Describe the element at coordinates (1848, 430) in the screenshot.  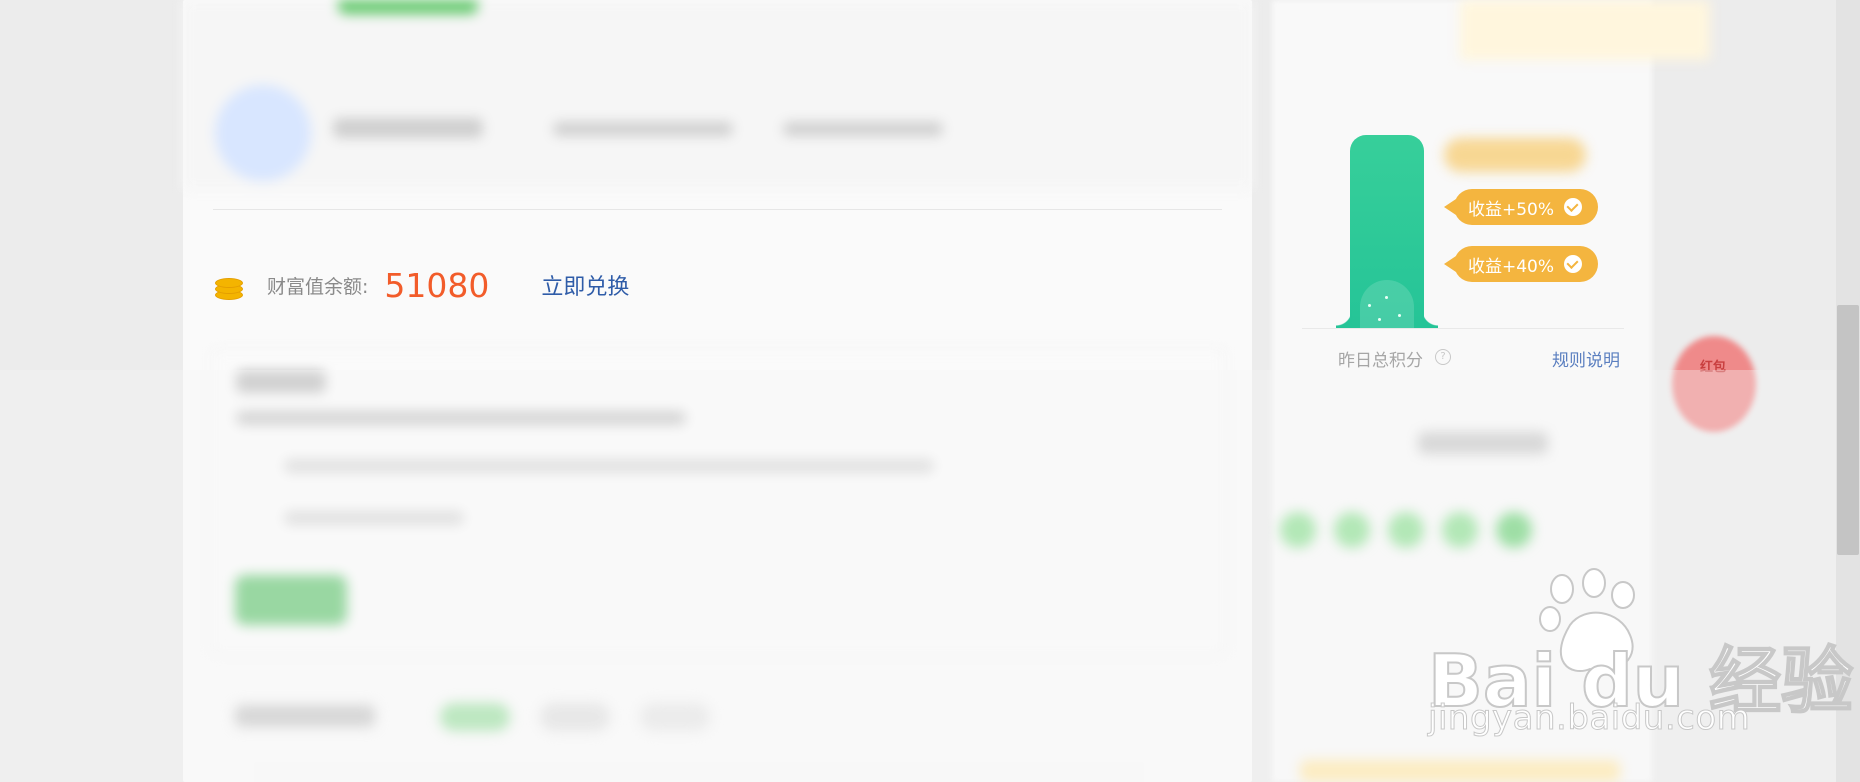
I see `scrollbar-thumb` at that location.